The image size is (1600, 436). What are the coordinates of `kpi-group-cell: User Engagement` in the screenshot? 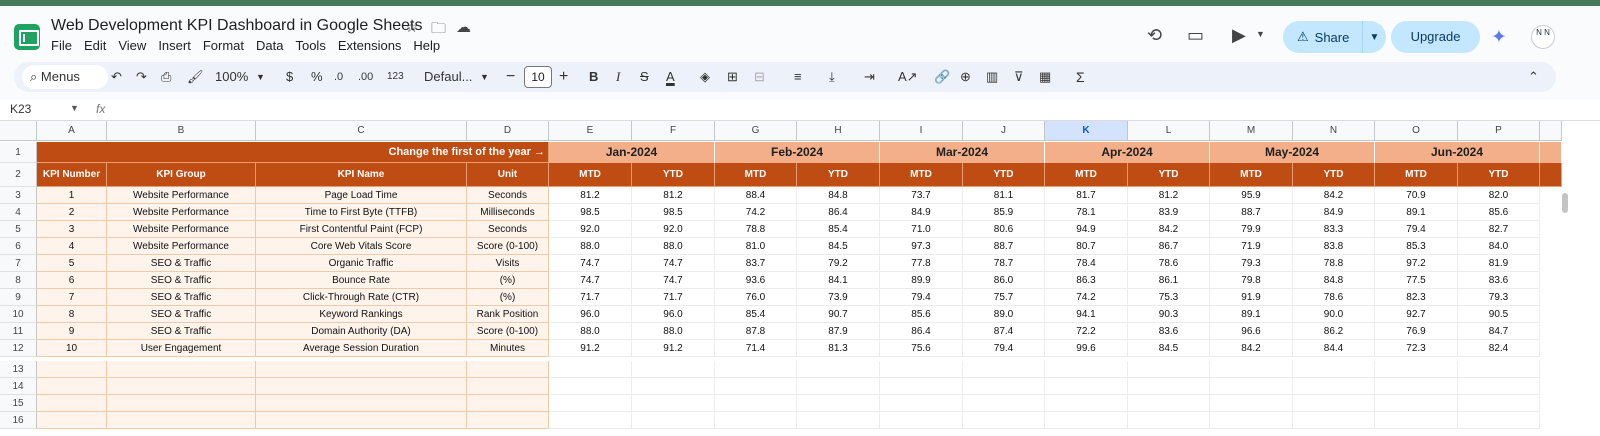 It's located at (181, 348).